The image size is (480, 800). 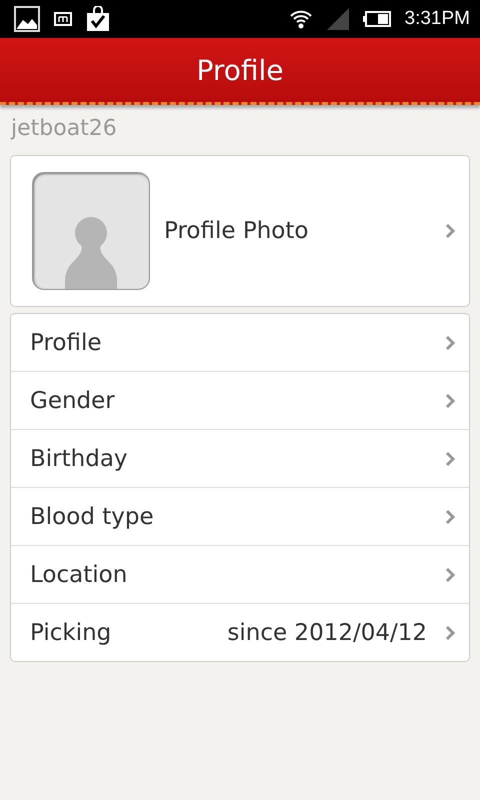 What do you see at coordinates (92, 517) in the screenshot?
I see `row-label: Blood type` at bounding box center [92, 517].